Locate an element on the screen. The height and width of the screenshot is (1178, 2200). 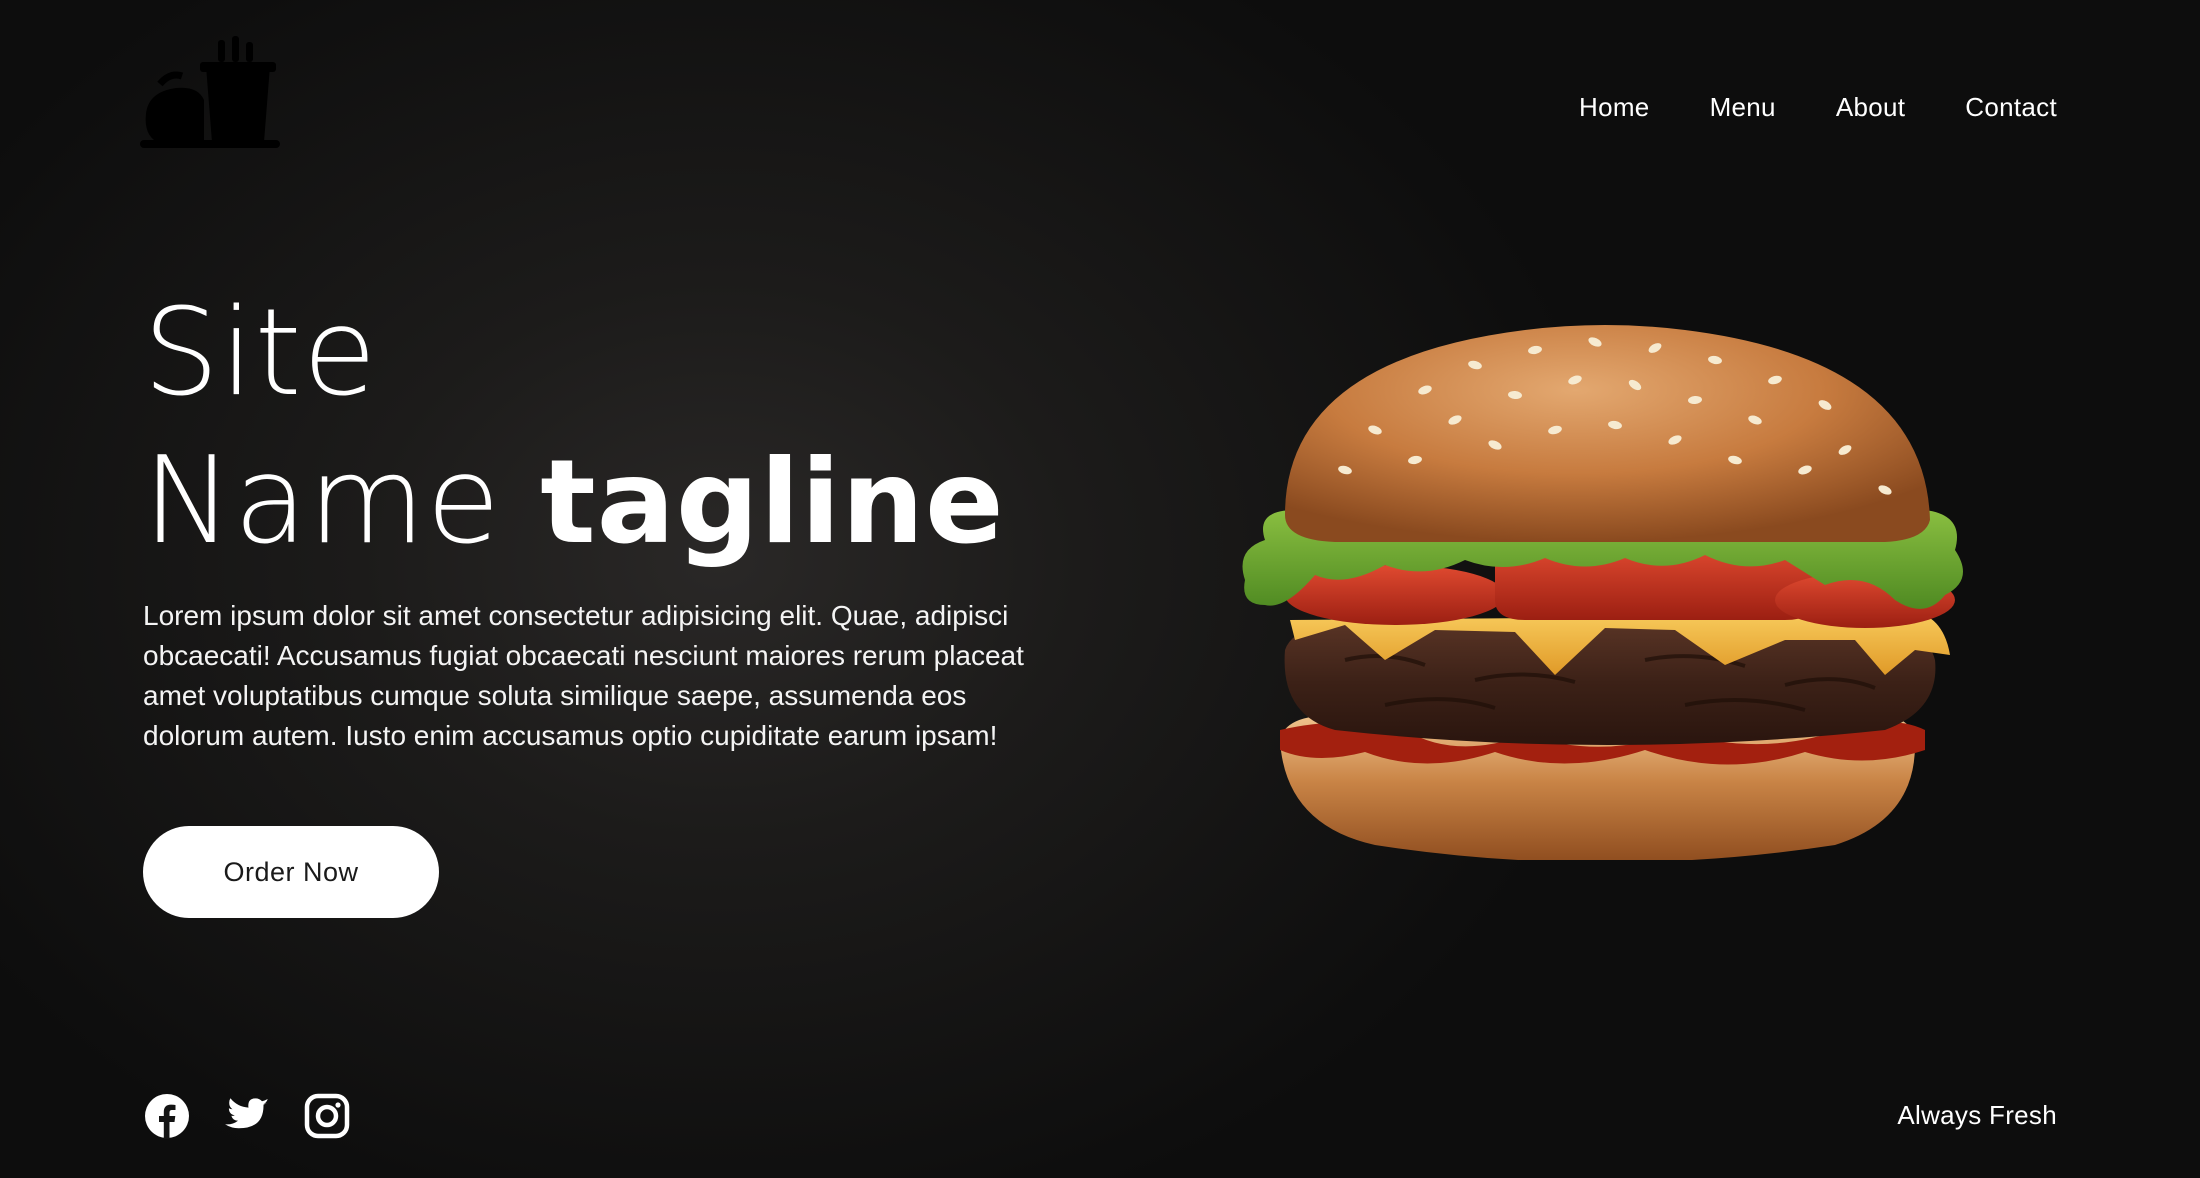
hero-title-name: Name is located at coordinates (322, 501).